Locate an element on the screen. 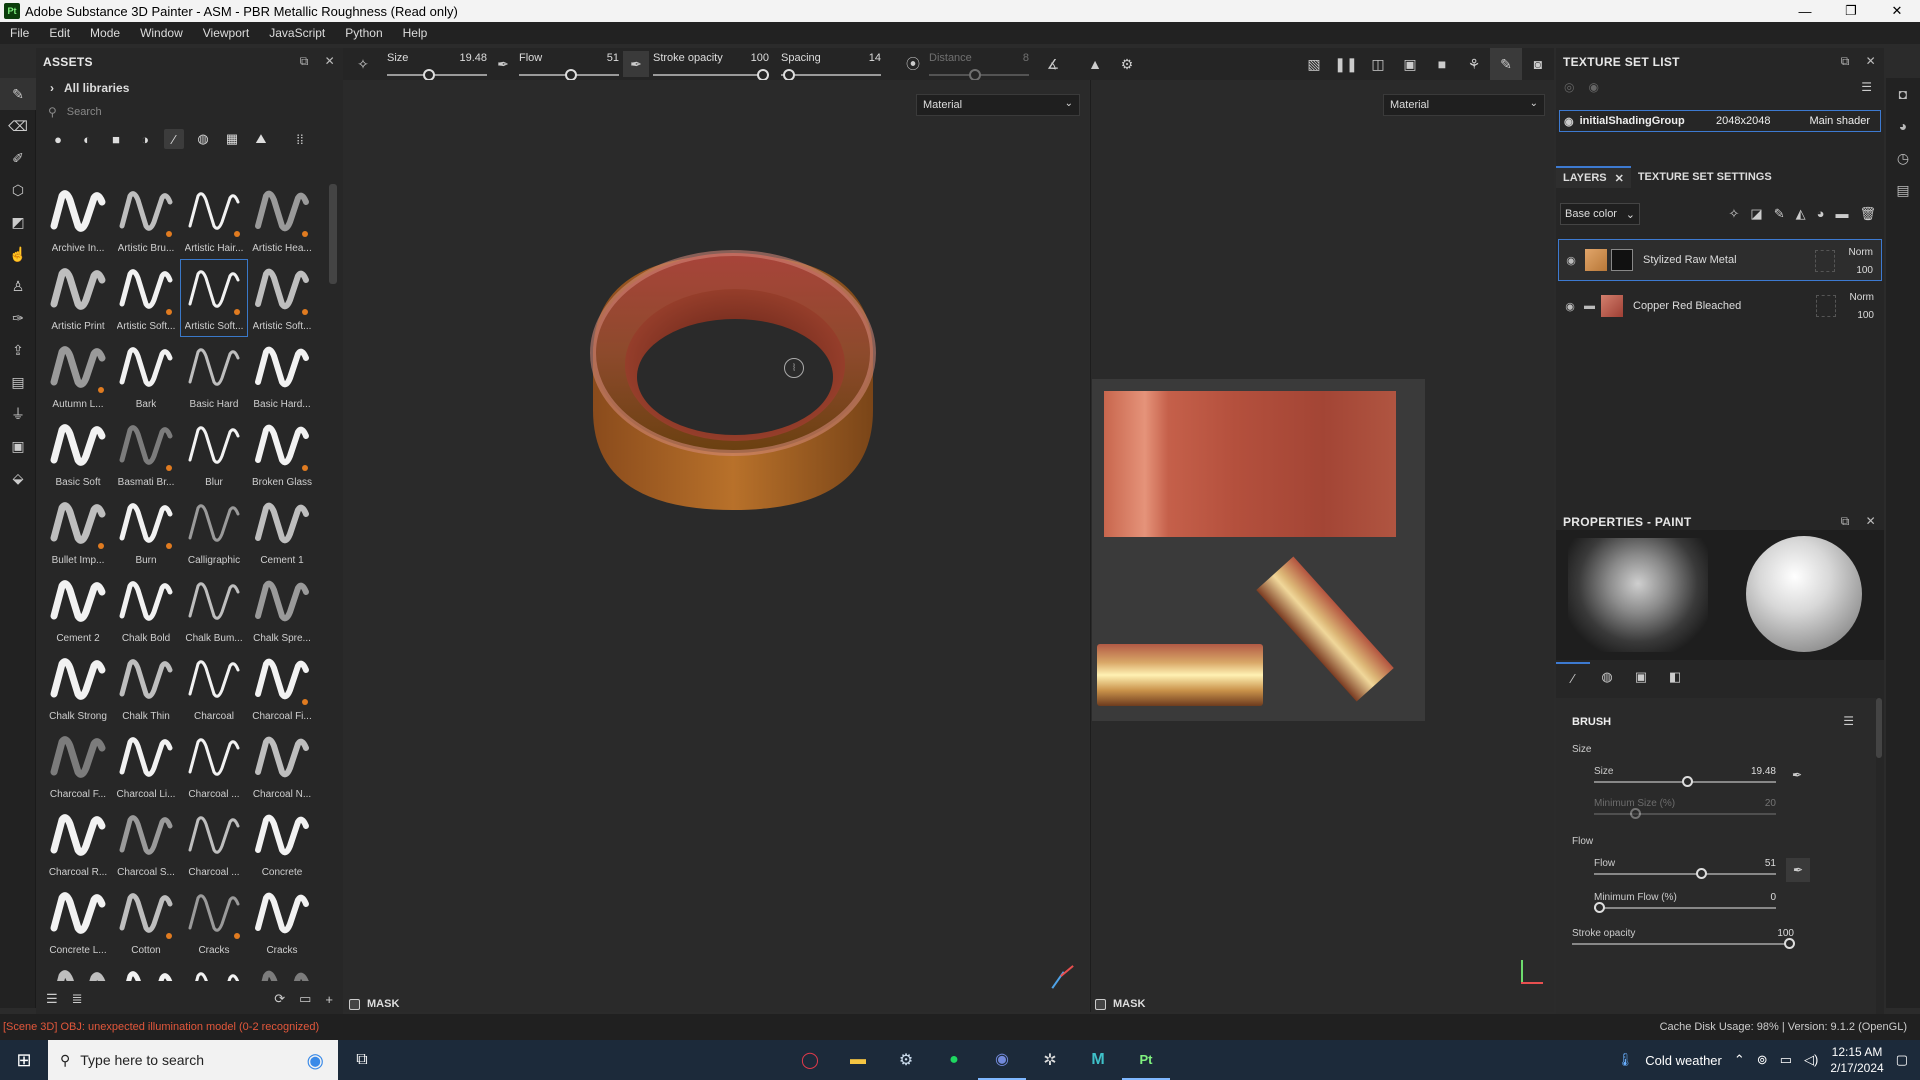  blend-mode: Norm is located at coordinates (1862, 298).